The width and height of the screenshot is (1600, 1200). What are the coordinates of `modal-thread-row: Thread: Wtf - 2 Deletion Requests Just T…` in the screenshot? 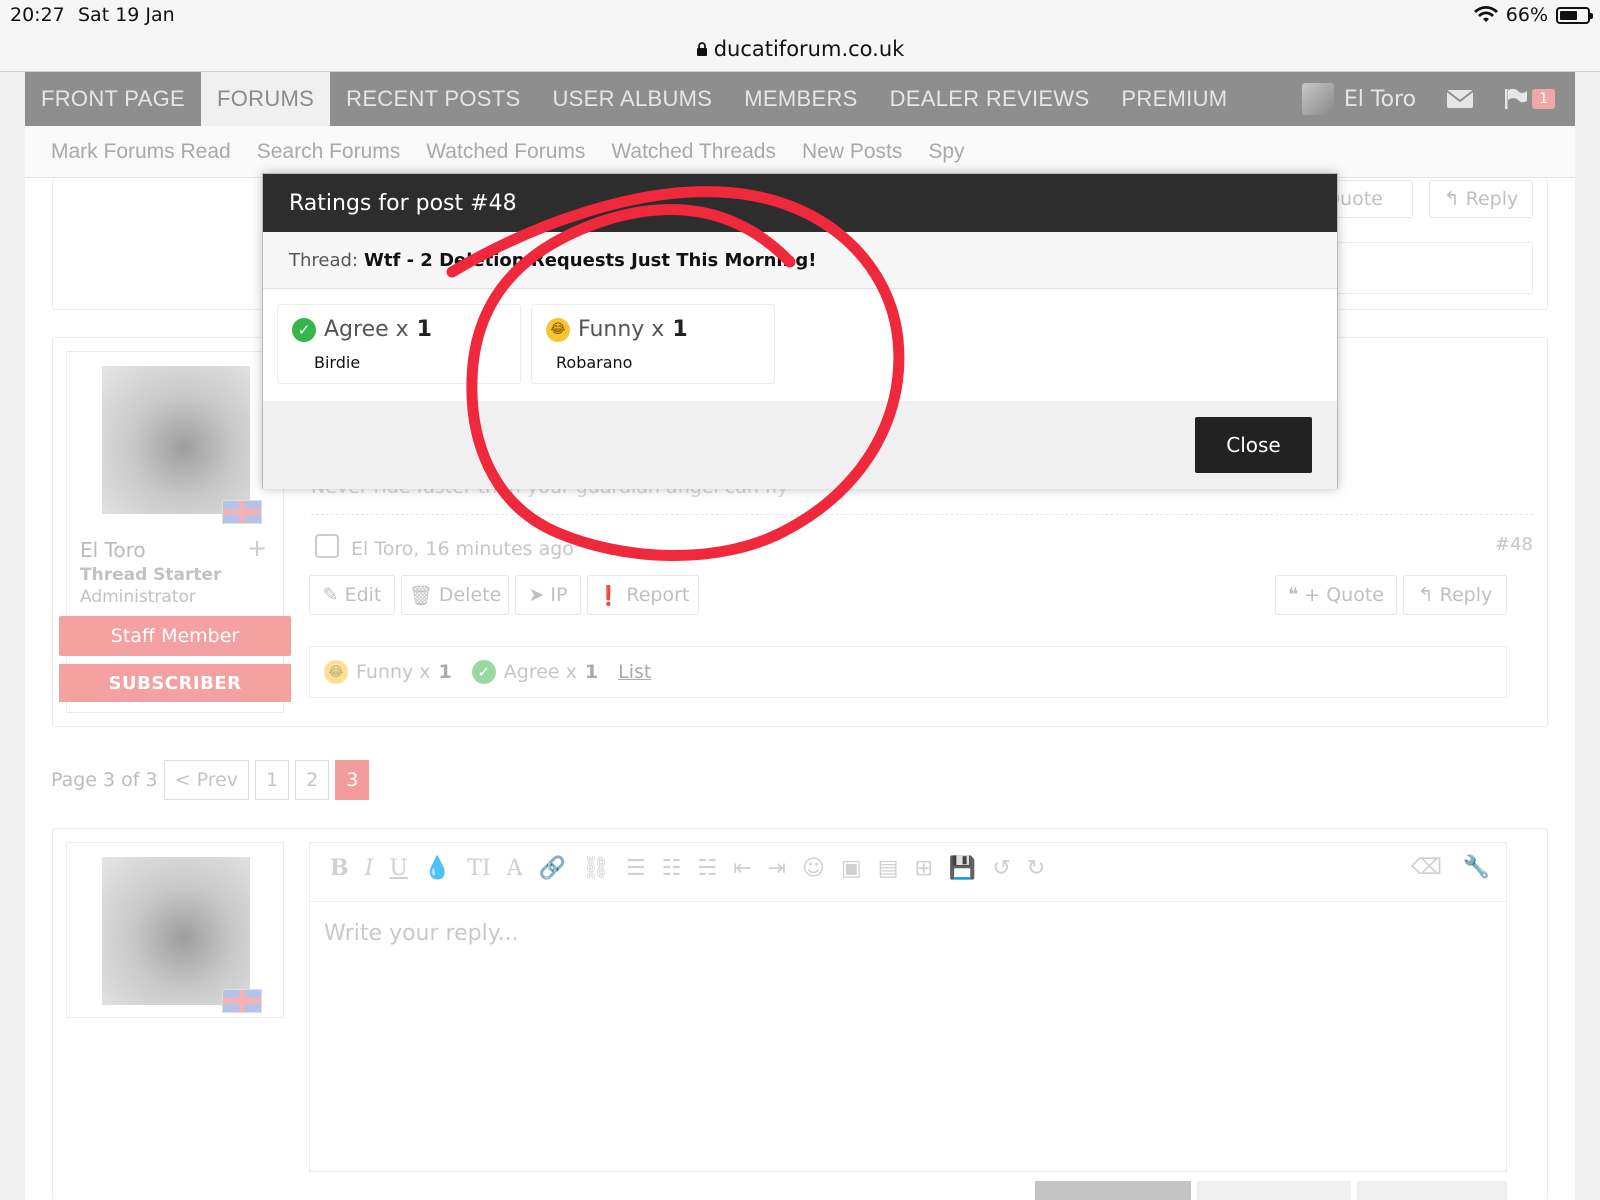 It's located at (800, 260).